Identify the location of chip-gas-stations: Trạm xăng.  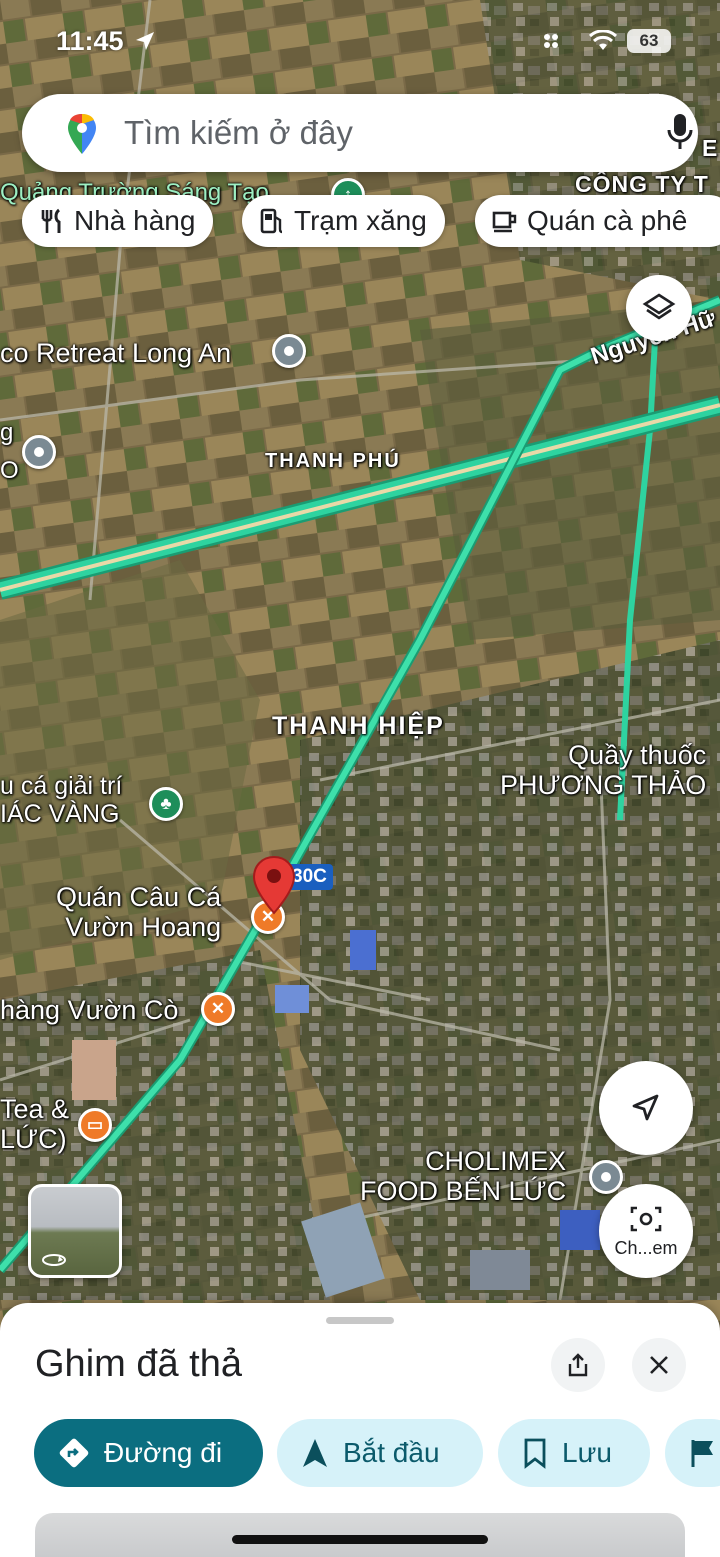
(343, 221).